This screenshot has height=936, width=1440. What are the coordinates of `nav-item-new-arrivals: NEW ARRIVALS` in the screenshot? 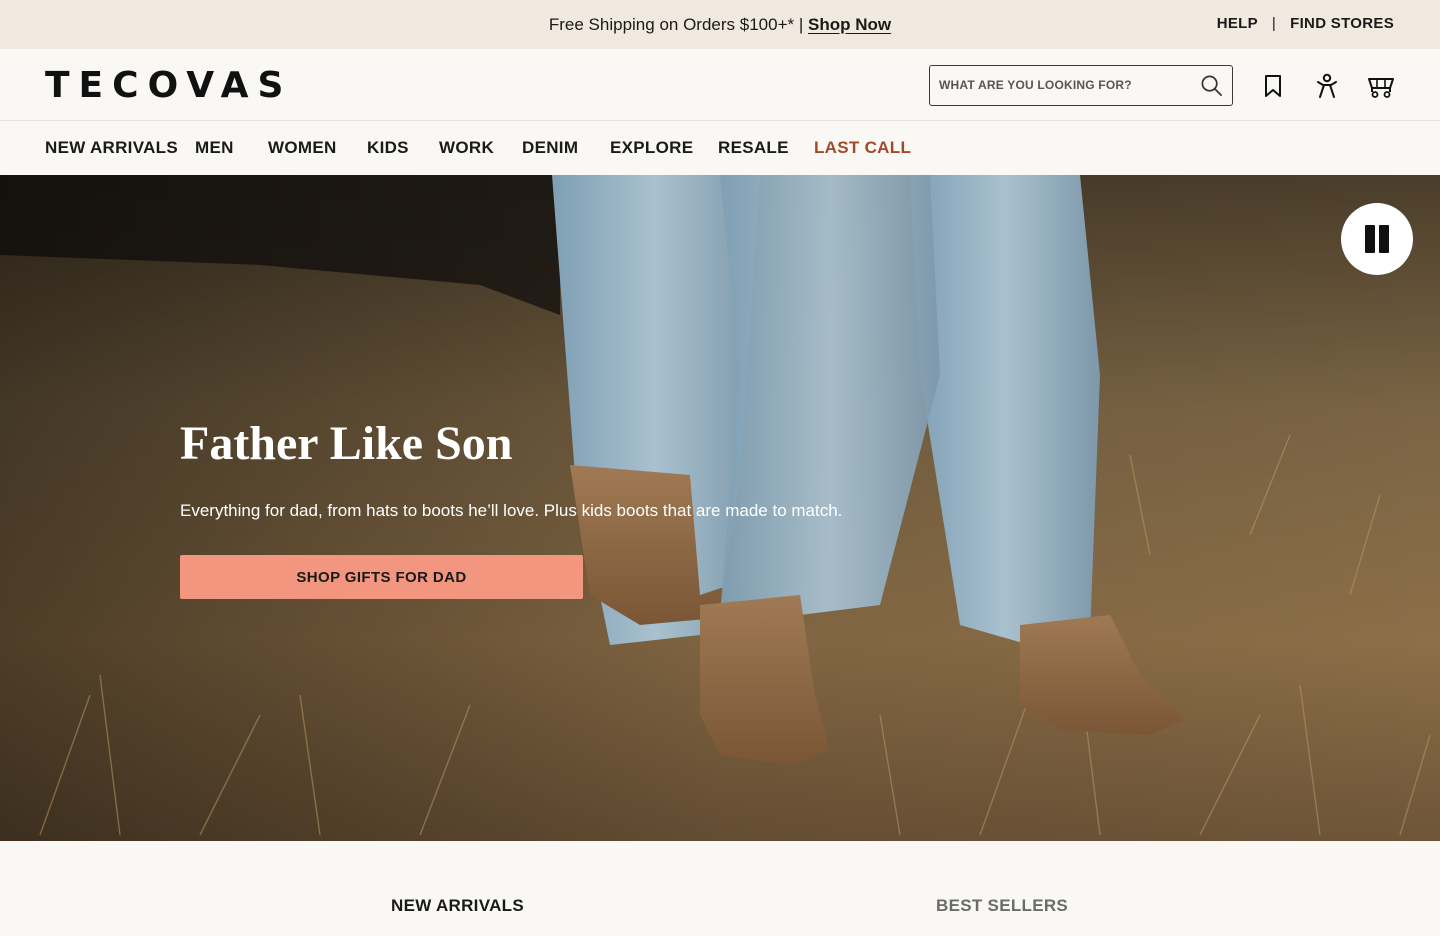 It's located at (111, 148).